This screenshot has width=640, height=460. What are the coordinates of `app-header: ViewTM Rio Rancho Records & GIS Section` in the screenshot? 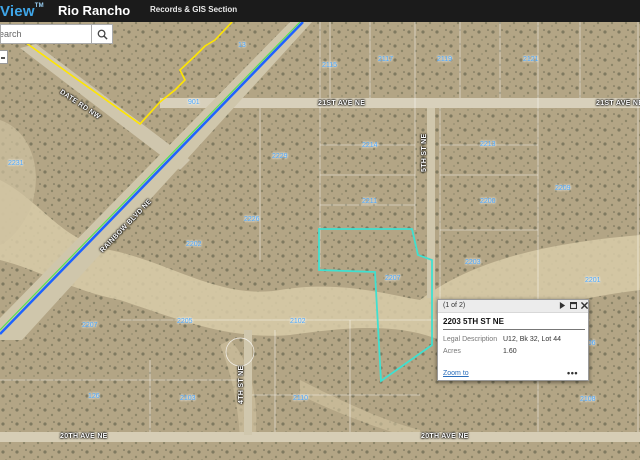 It's located at (320, 11).